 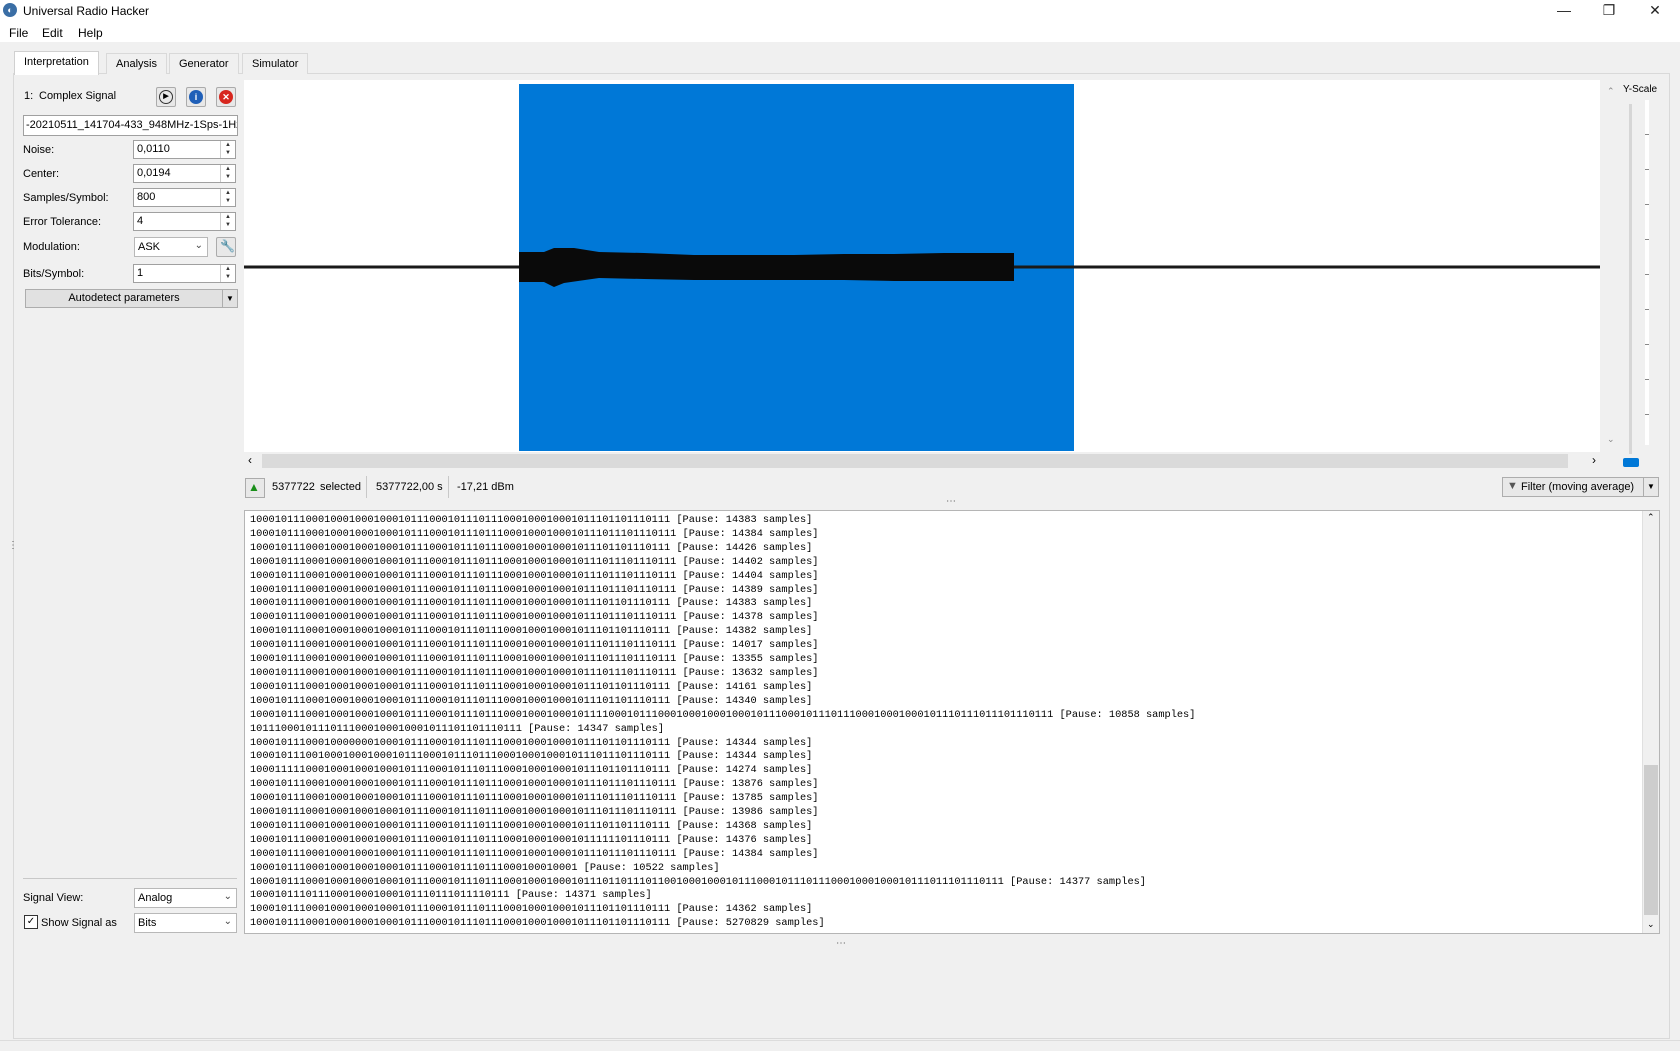 I want to click on modulation-settings-button: 🔧, so click(x=226, y=247).